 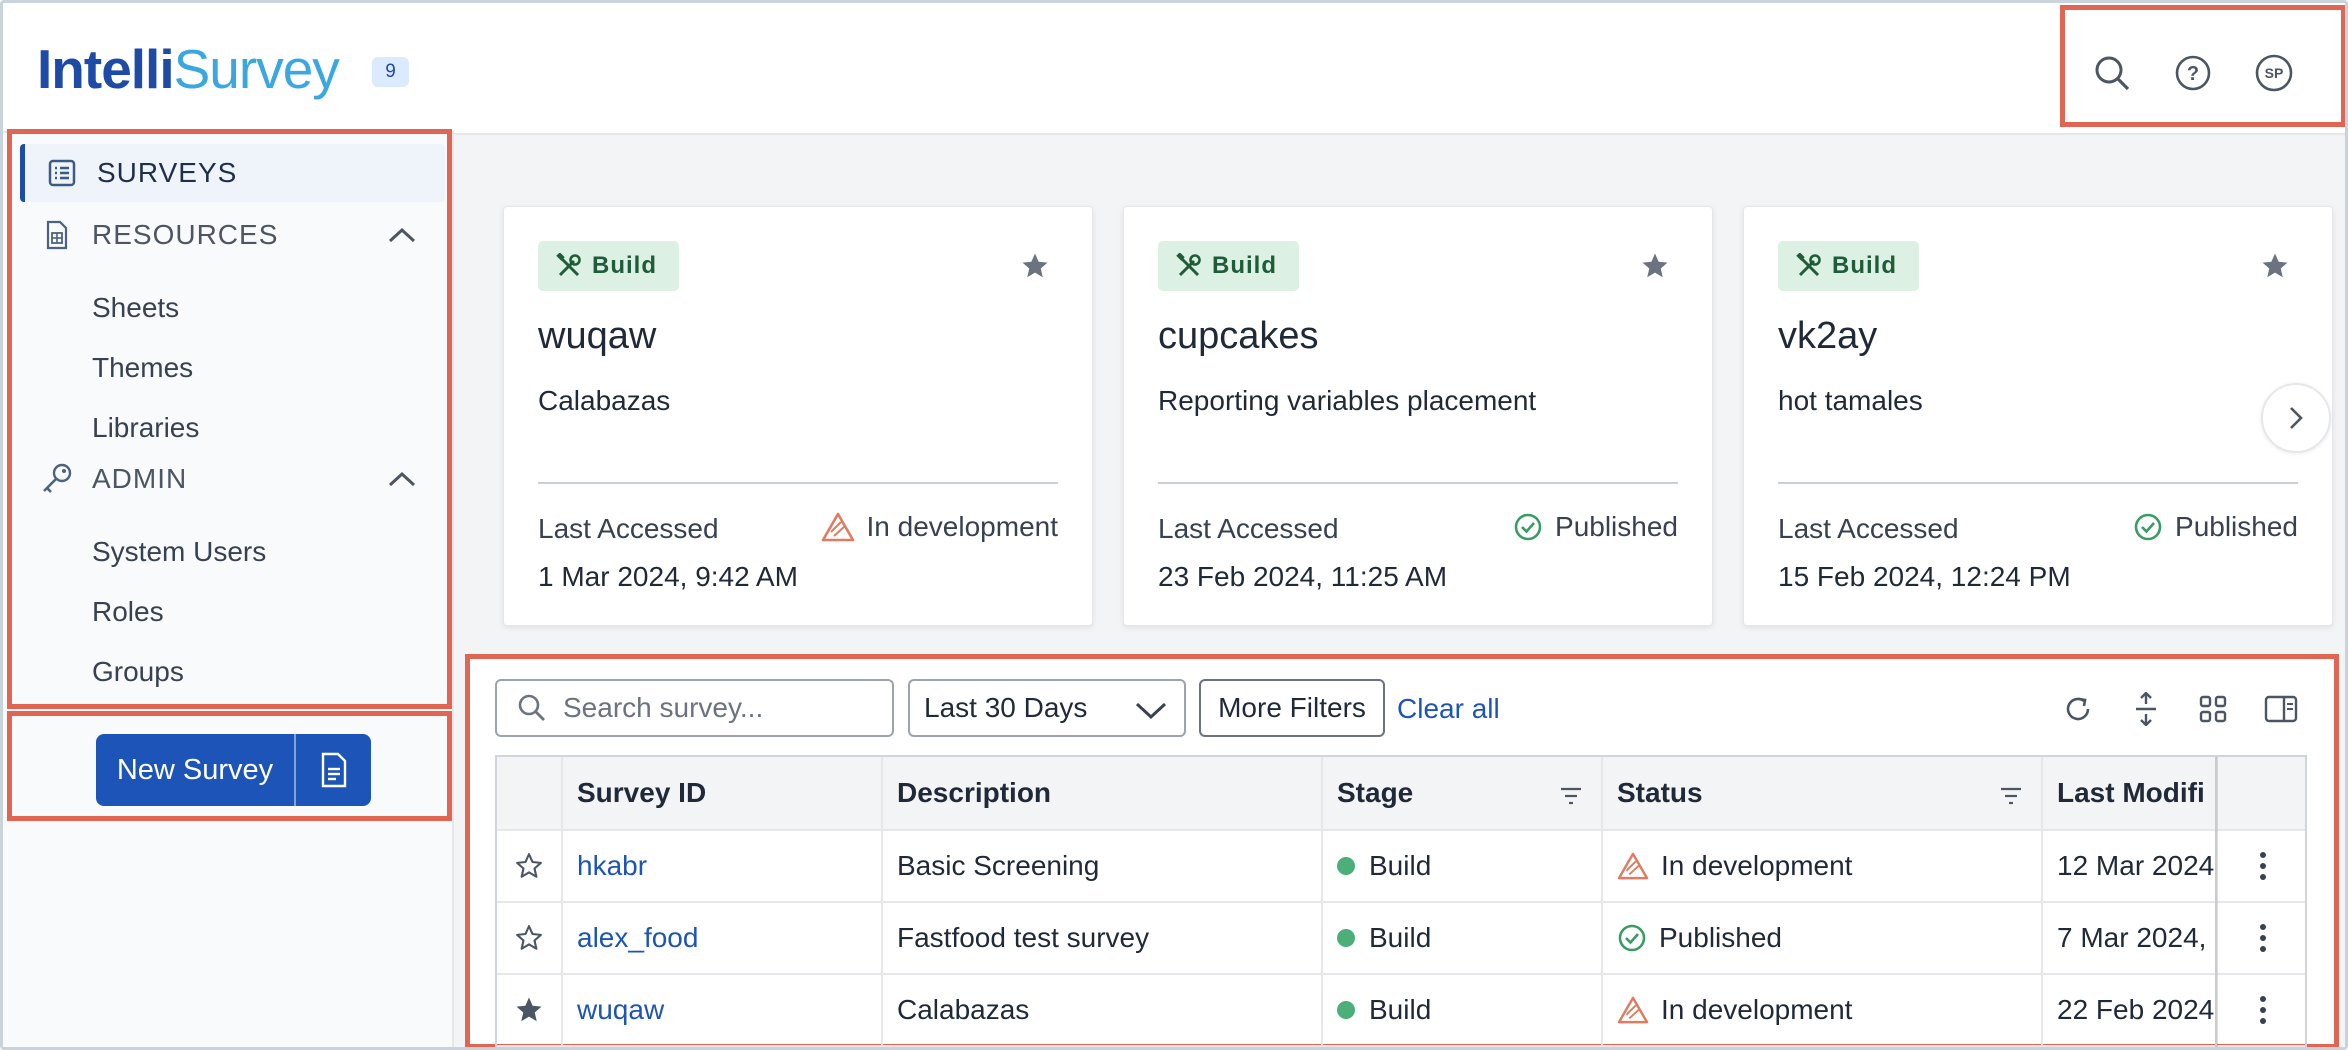 What do you see at coordinates (723, 793) in the screenshot?
I see `column-header-survey-id: Survey ID` at bounding box center [723, 793].